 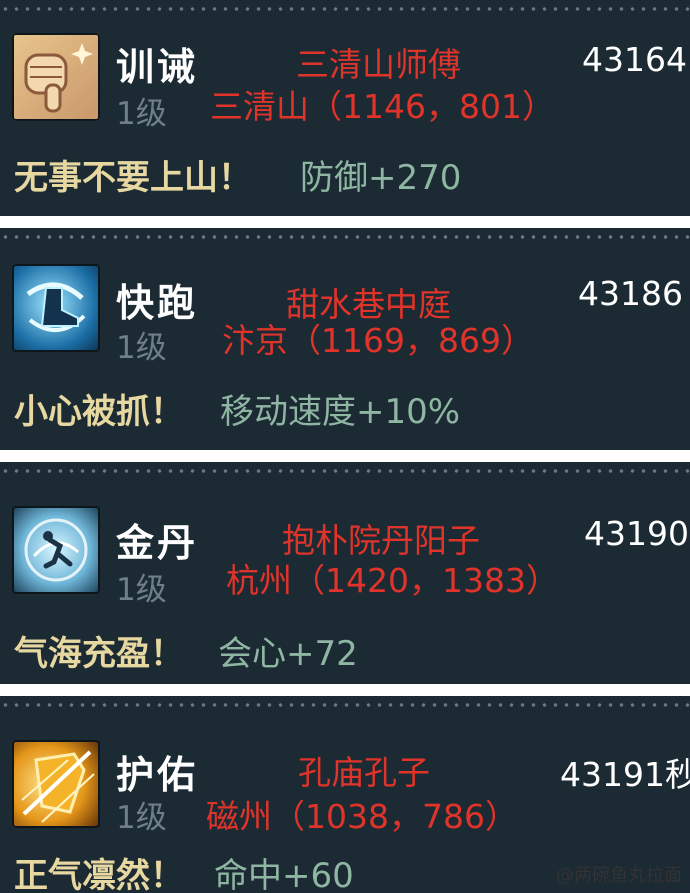 I want to click on buff-effect: 命中+60, so click(x=284, y=874).